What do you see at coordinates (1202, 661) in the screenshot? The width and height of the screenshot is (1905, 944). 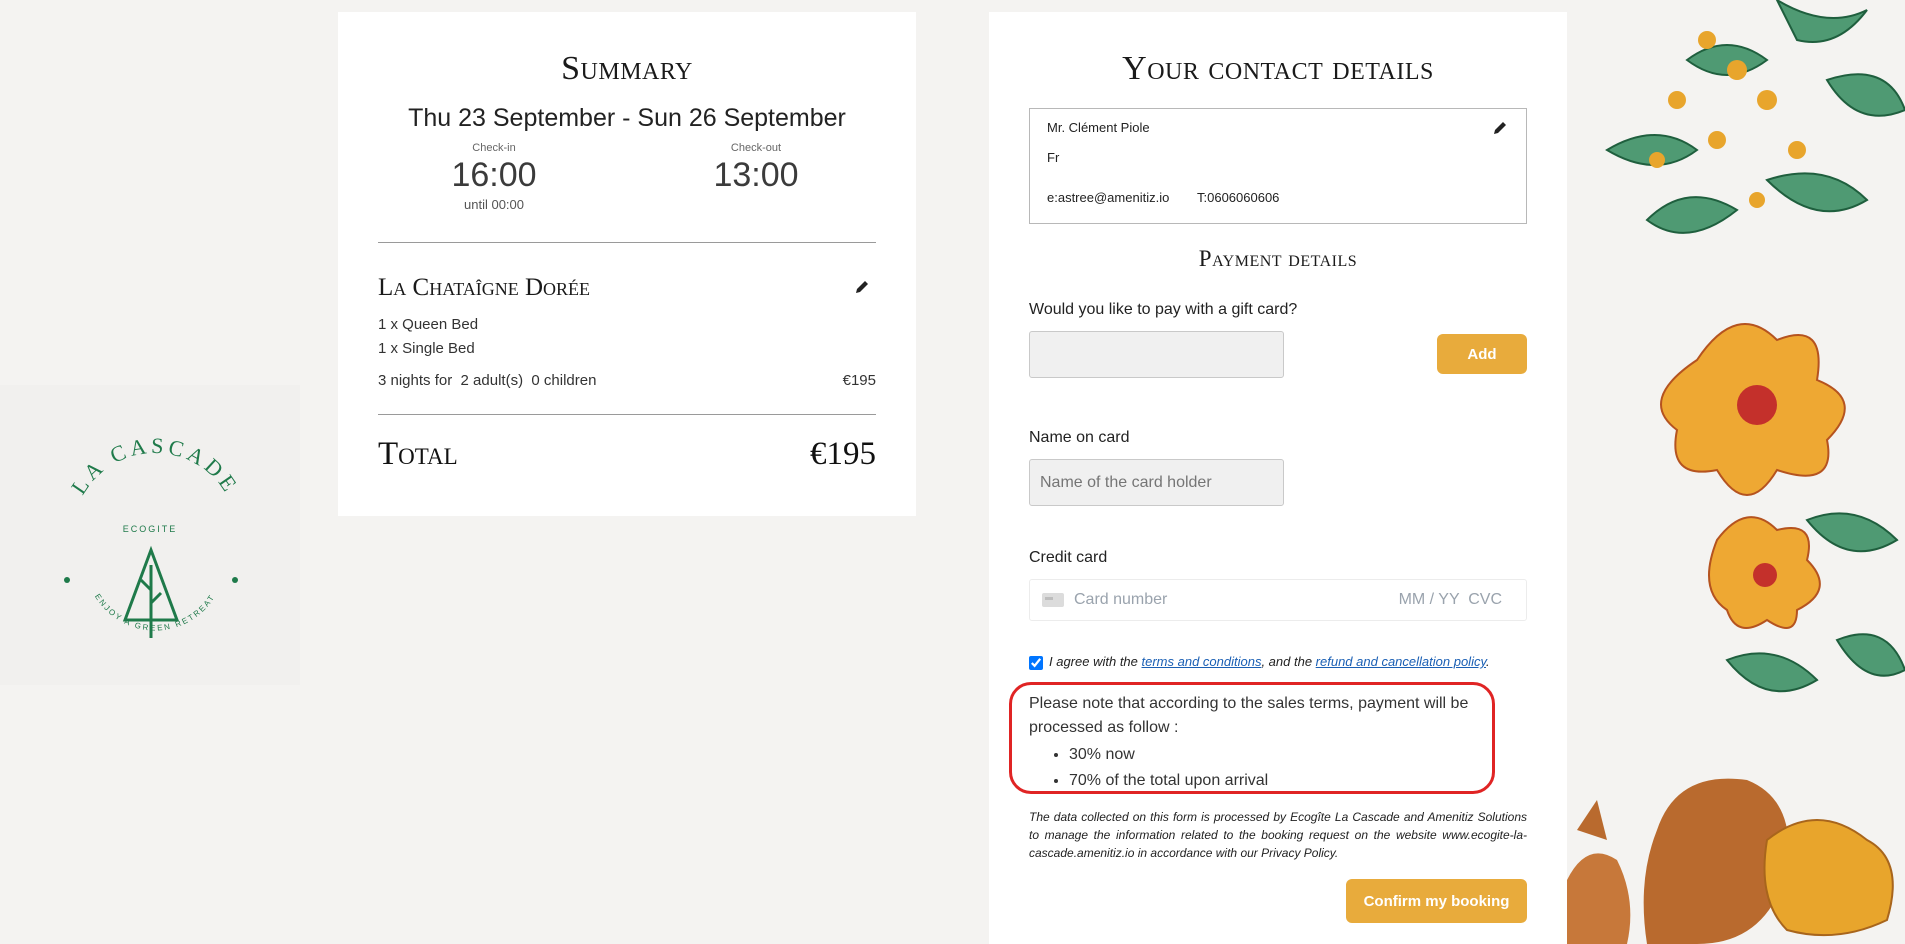 I see `terms-link: terms and conditions` at bounding box center [1202, 661].